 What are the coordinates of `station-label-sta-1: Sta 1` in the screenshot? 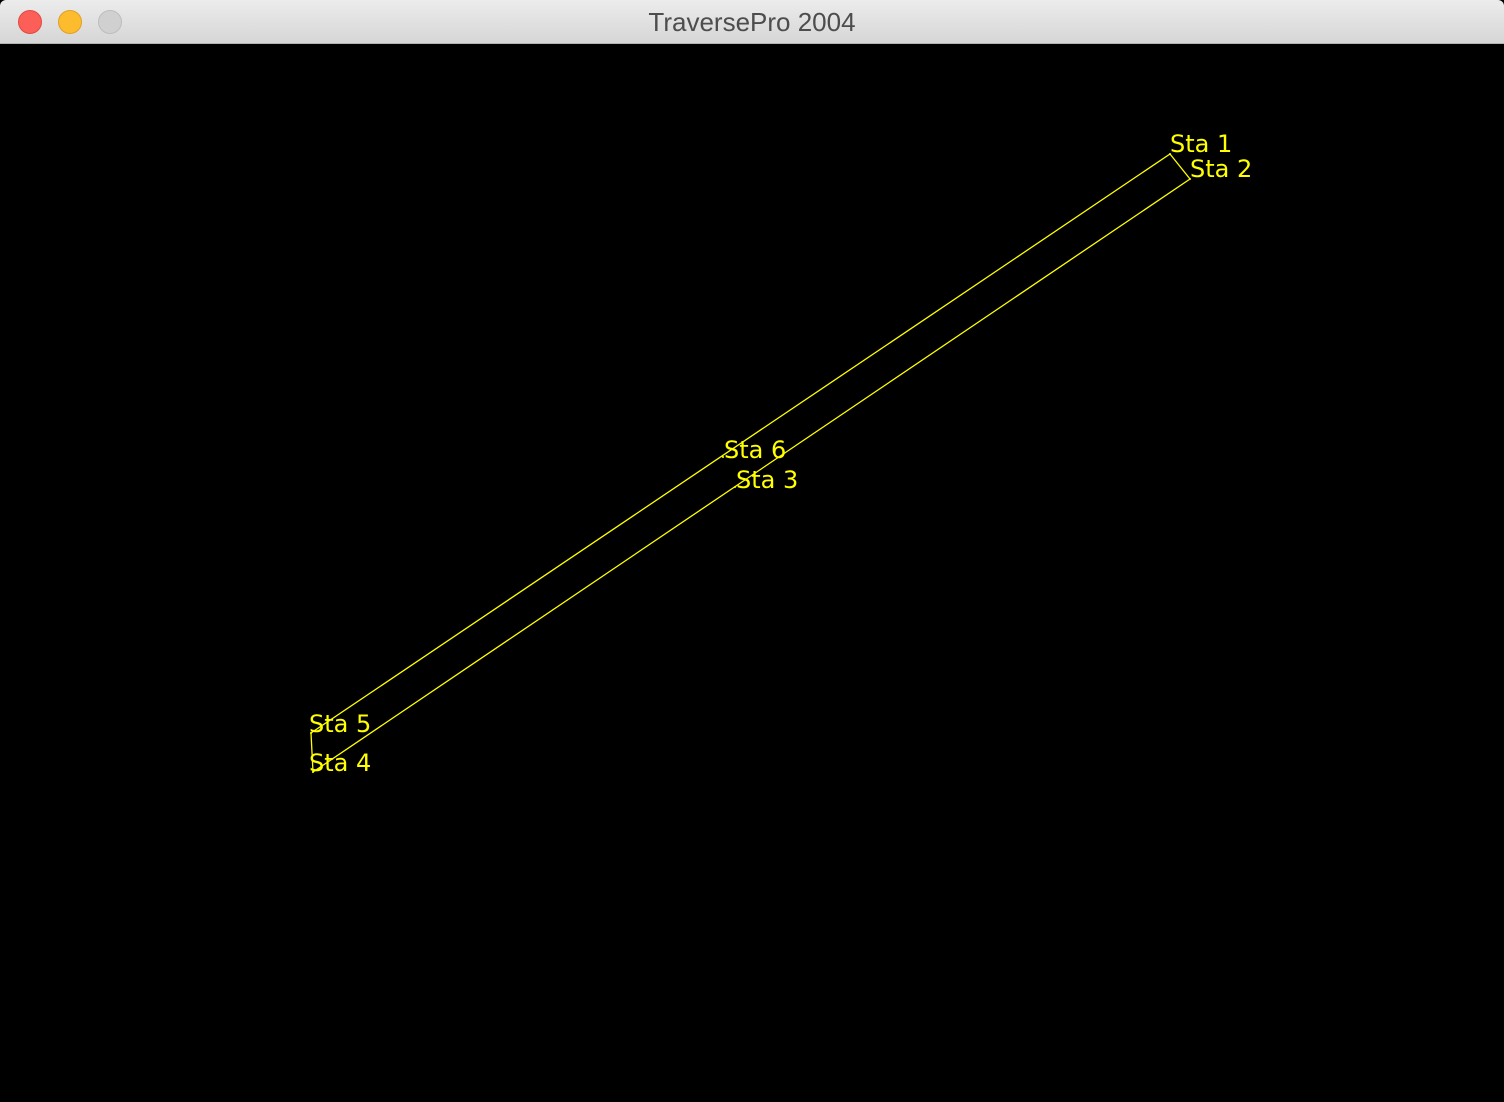 It's located at (1201, 144).